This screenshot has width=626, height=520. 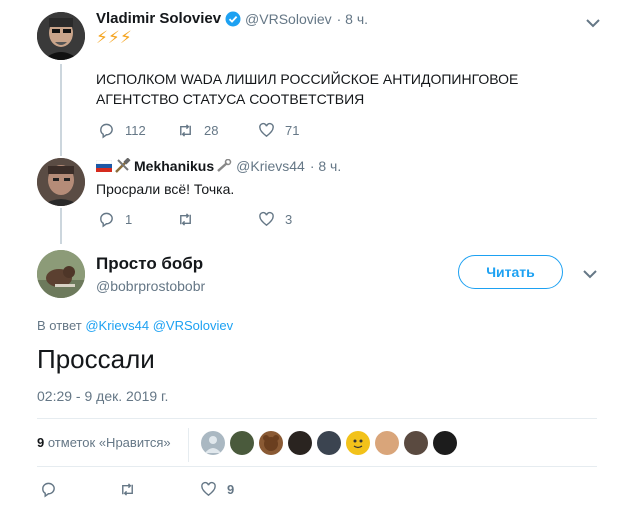 I want to click on tweet1-author-name: Vladimir Soloviev, so click(x=158, y=18).